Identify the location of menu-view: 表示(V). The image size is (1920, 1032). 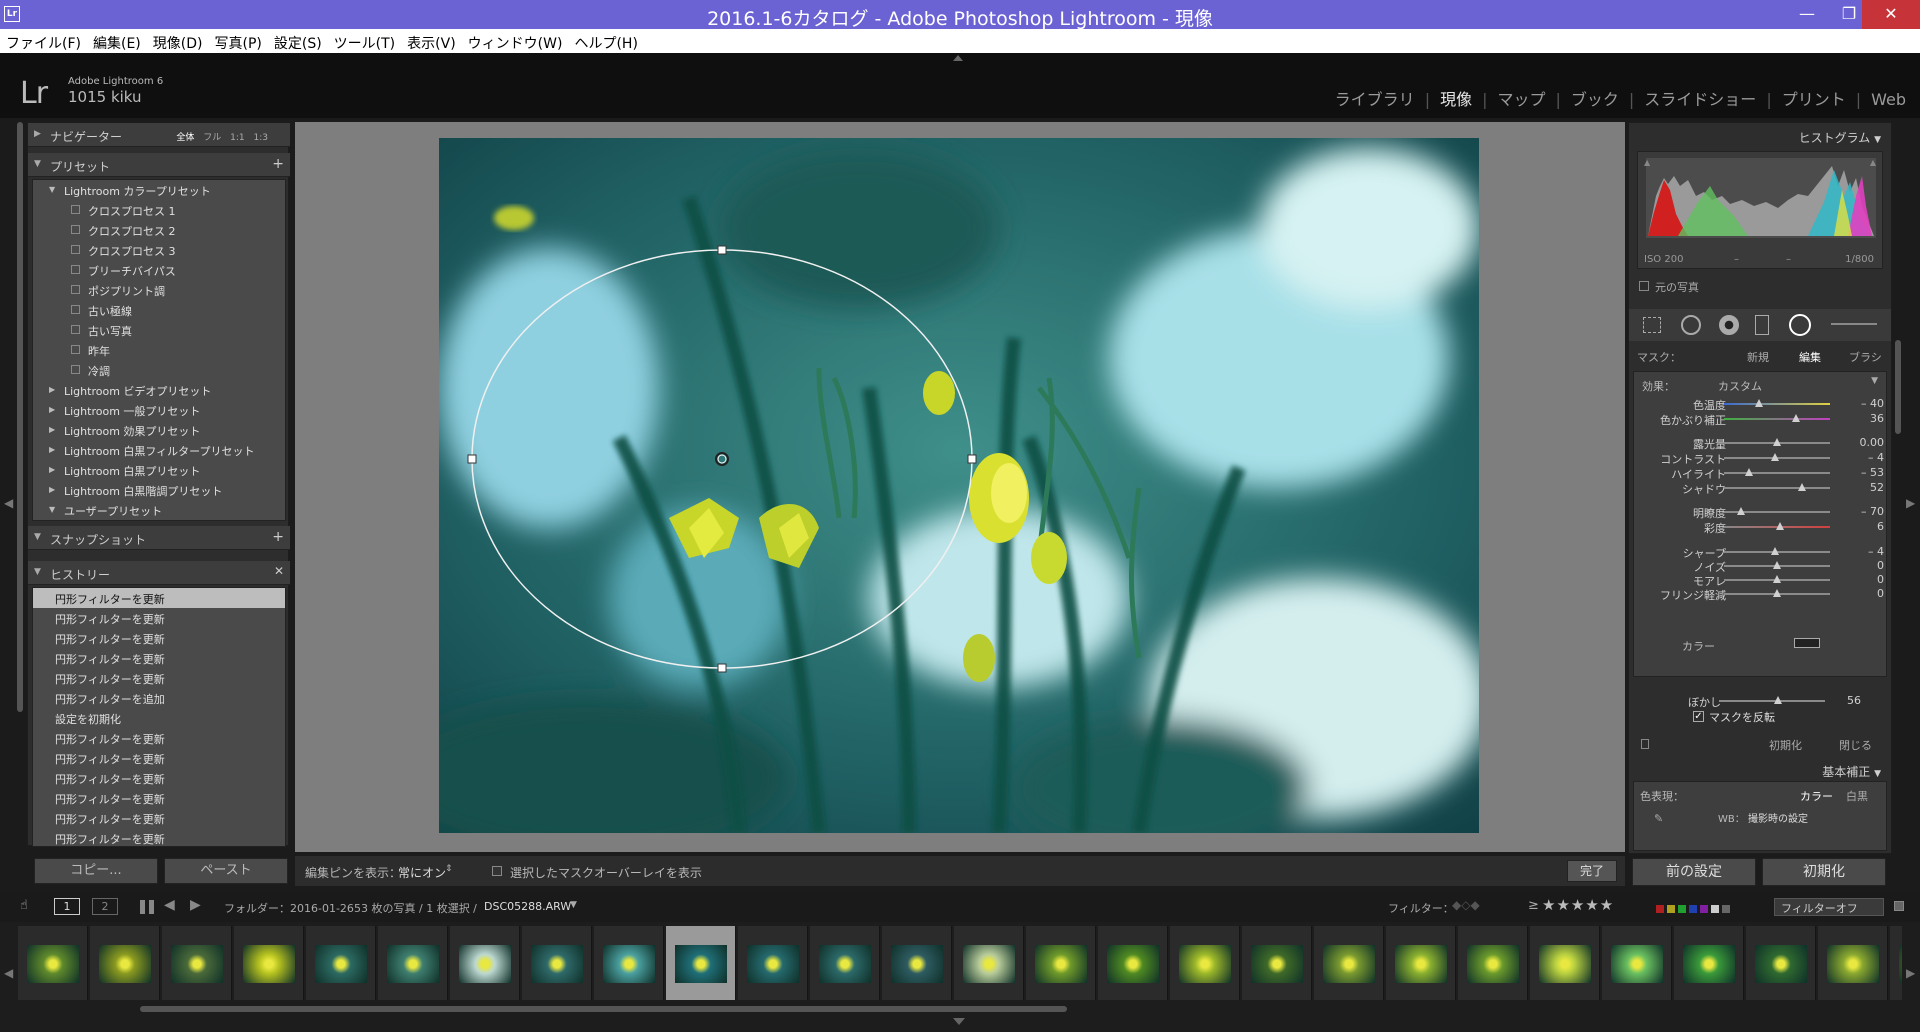
(431, 41).